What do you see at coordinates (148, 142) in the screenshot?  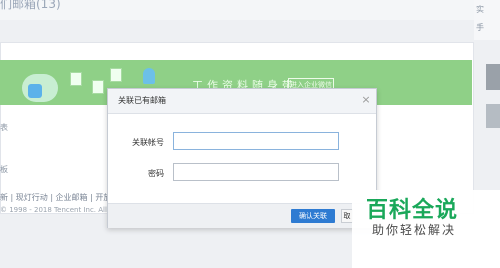 I see `account-label: 关联帐号` at bounding box center [148, 142].